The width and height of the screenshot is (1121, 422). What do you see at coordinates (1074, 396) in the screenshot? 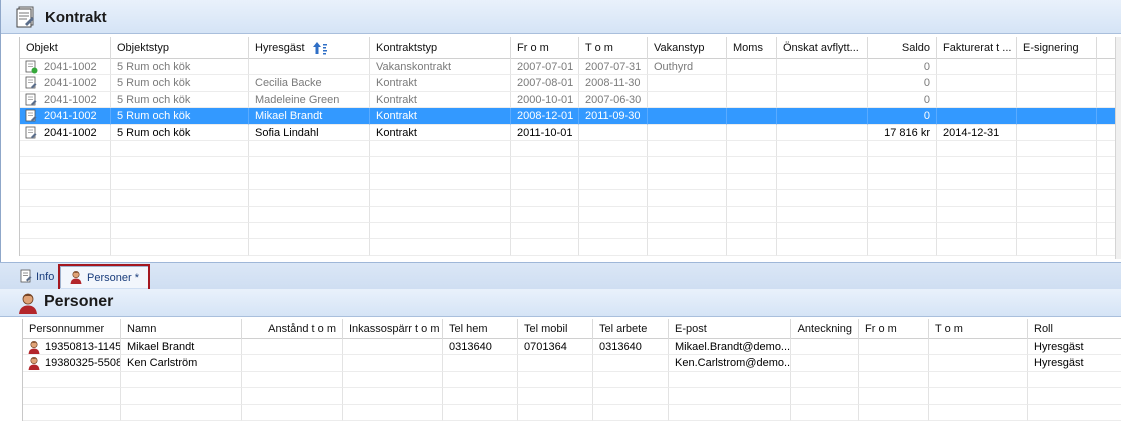
I see `cell-roll` at bounding box center [1074, 396].